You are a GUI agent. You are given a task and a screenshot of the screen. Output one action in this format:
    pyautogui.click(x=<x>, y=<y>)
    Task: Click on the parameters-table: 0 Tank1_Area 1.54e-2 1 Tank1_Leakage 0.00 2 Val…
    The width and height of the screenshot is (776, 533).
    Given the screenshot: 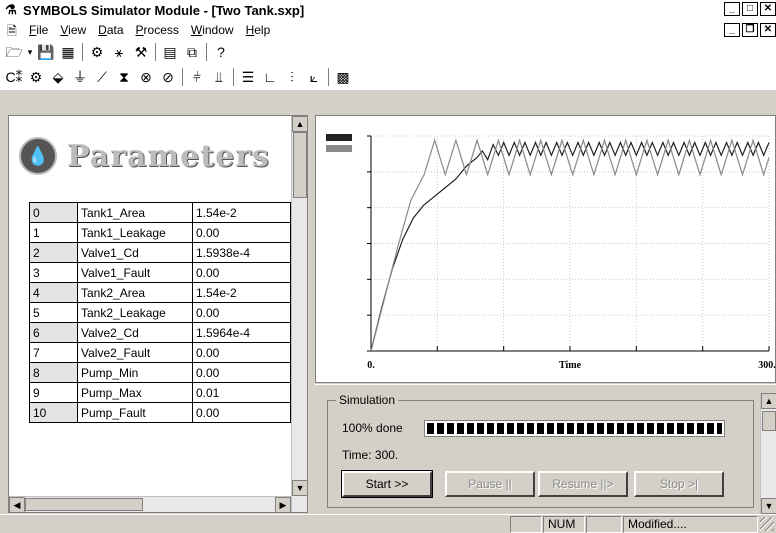 What is the action you would take?
    pyautogui.click(x=160, y=312)
    